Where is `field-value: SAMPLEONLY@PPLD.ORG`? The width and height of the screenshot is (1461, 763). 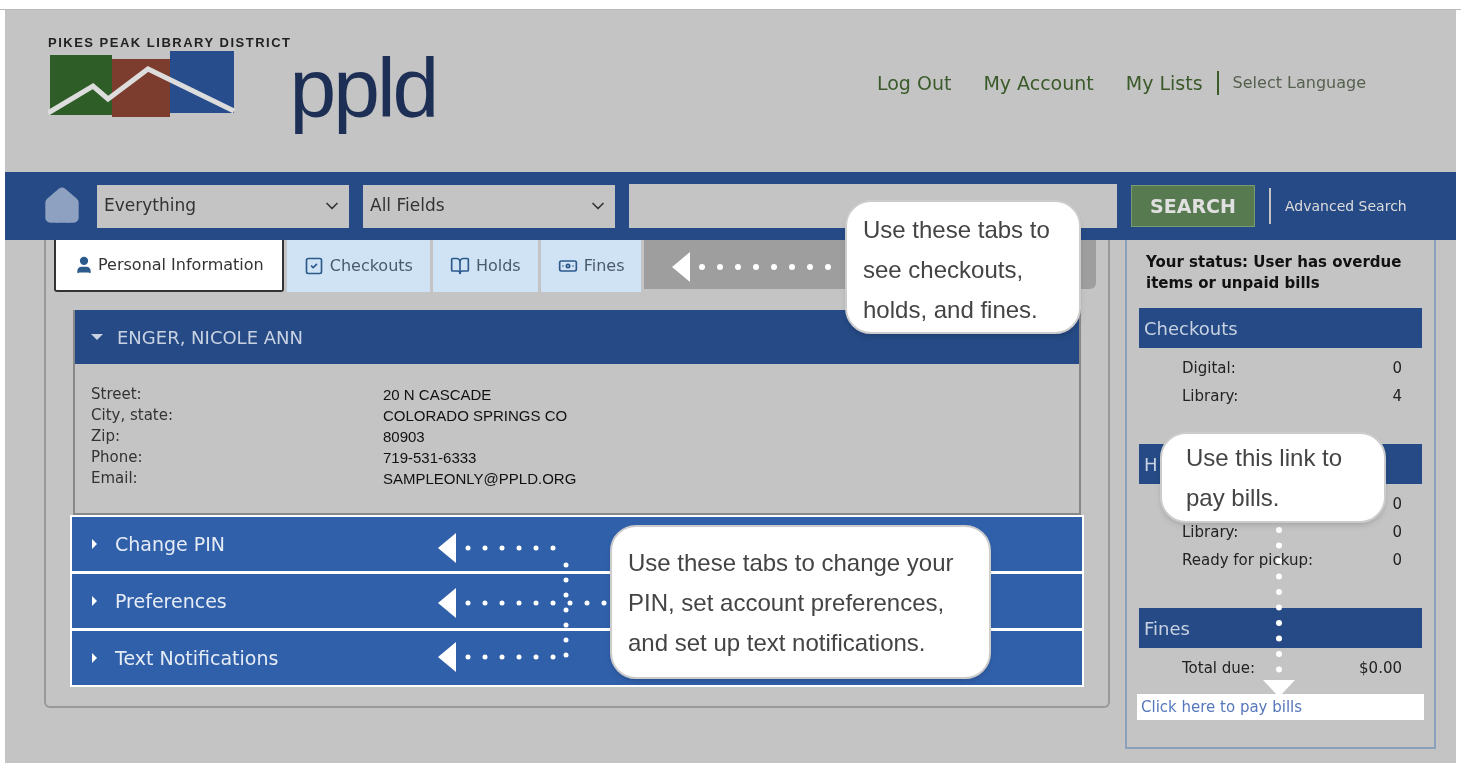 field-value: SAMPLEONLY@PPLD.ORG is located at coordinates (480, 479).